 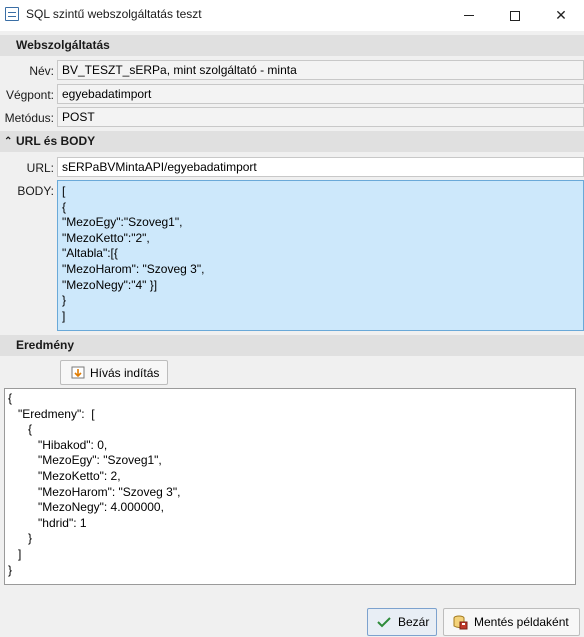 I want to click on window-title: SQL szintű webszolgáltatás teszt, so click(x=114, y=14).